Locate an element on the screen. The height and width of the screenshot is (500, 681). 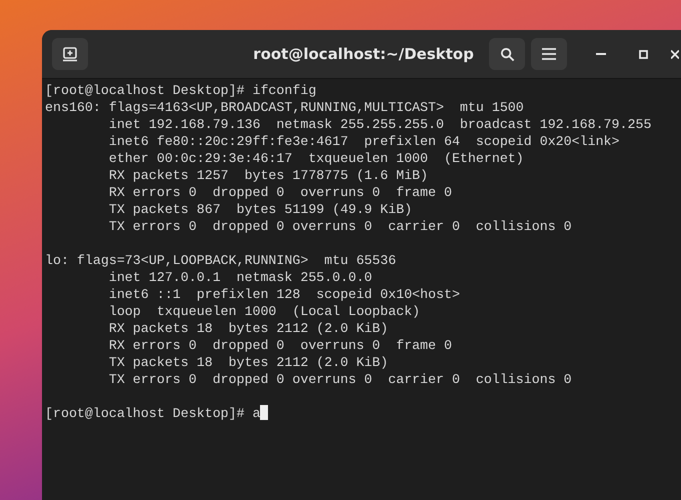
window-title: root@localhost:~/Desktop is located at coordinates (363, 54).